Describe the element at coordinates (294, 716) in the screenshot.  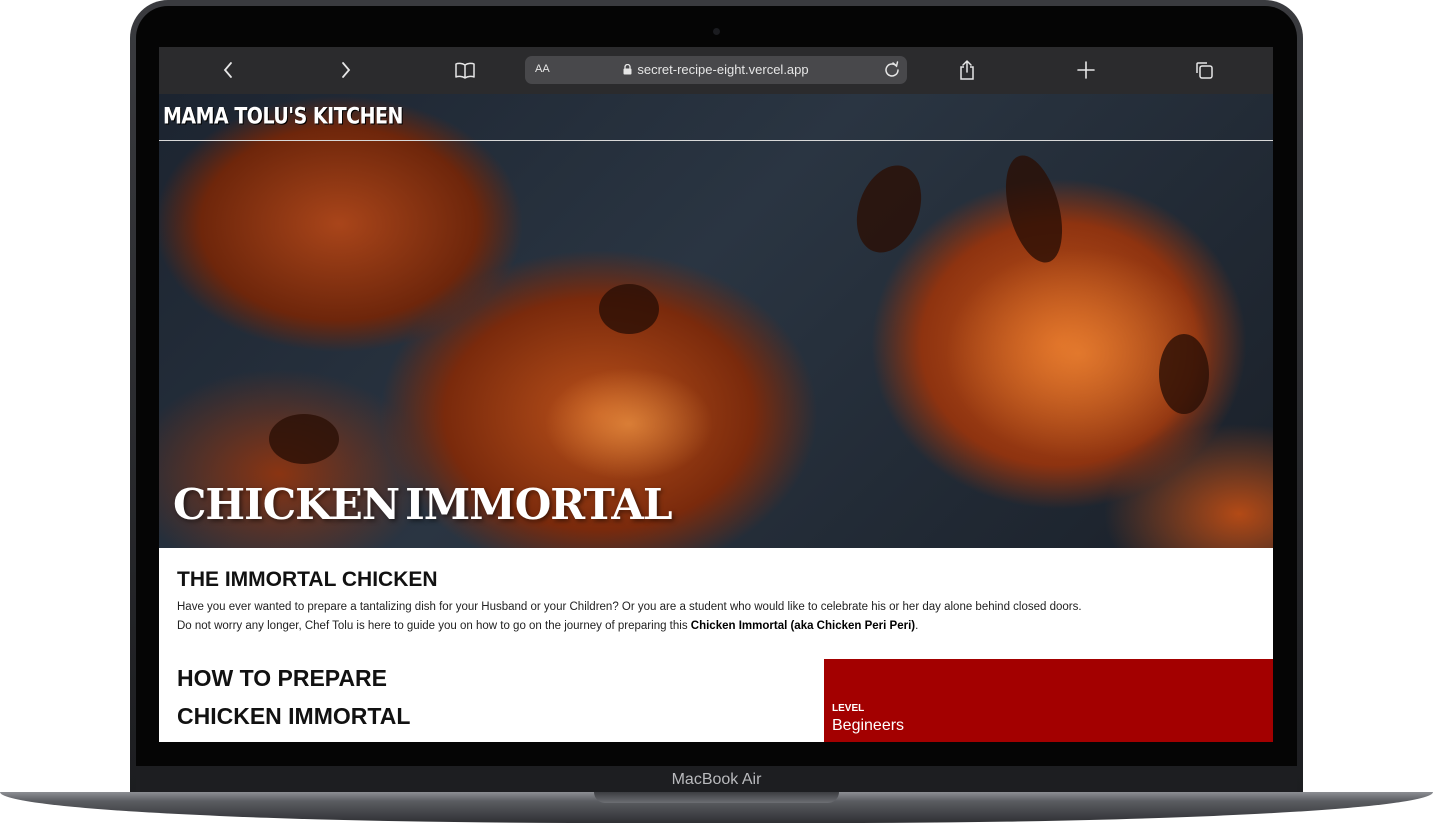
I see `howto-line: CHICKEN IMMORTAL` at that location.